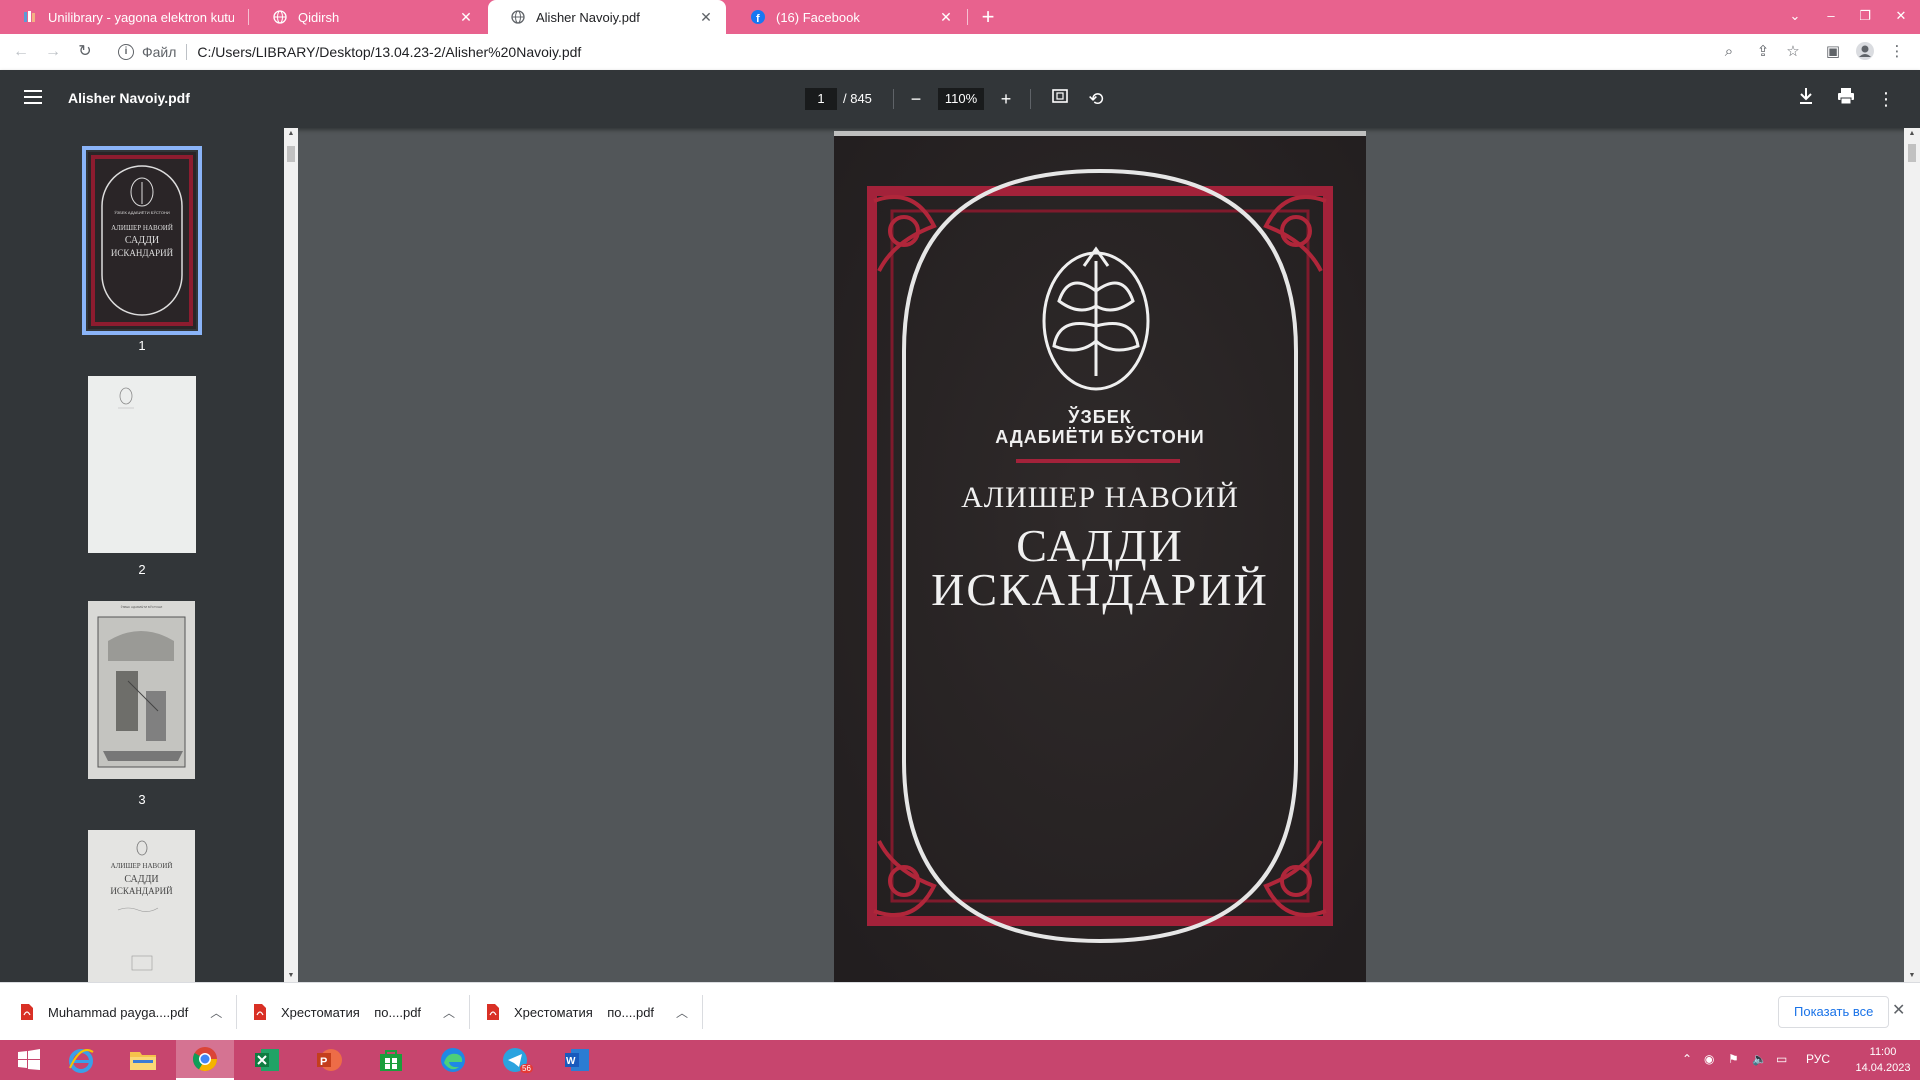 Image resolution: width=1920 pixels, height=1080 pixels. What do you see at coordinates (588, 17) in the screenshot?
I see `tab-title: Alisher Navoiy.pdf` at bounding box center [588, 17].